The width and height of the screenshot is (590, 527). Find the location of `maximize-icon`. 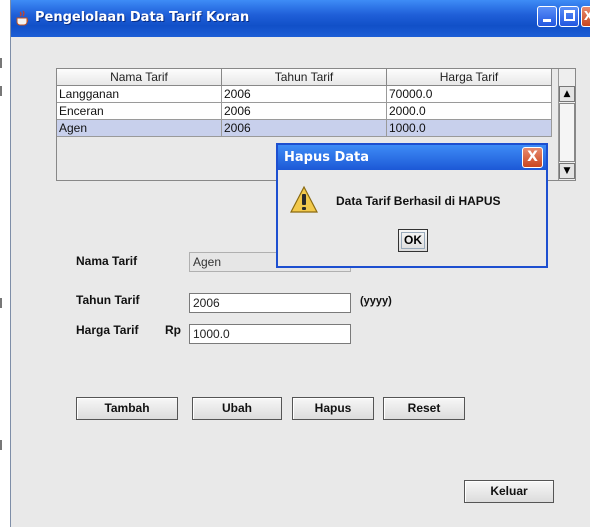

maximize-icon is located at coordinates (569, 15).